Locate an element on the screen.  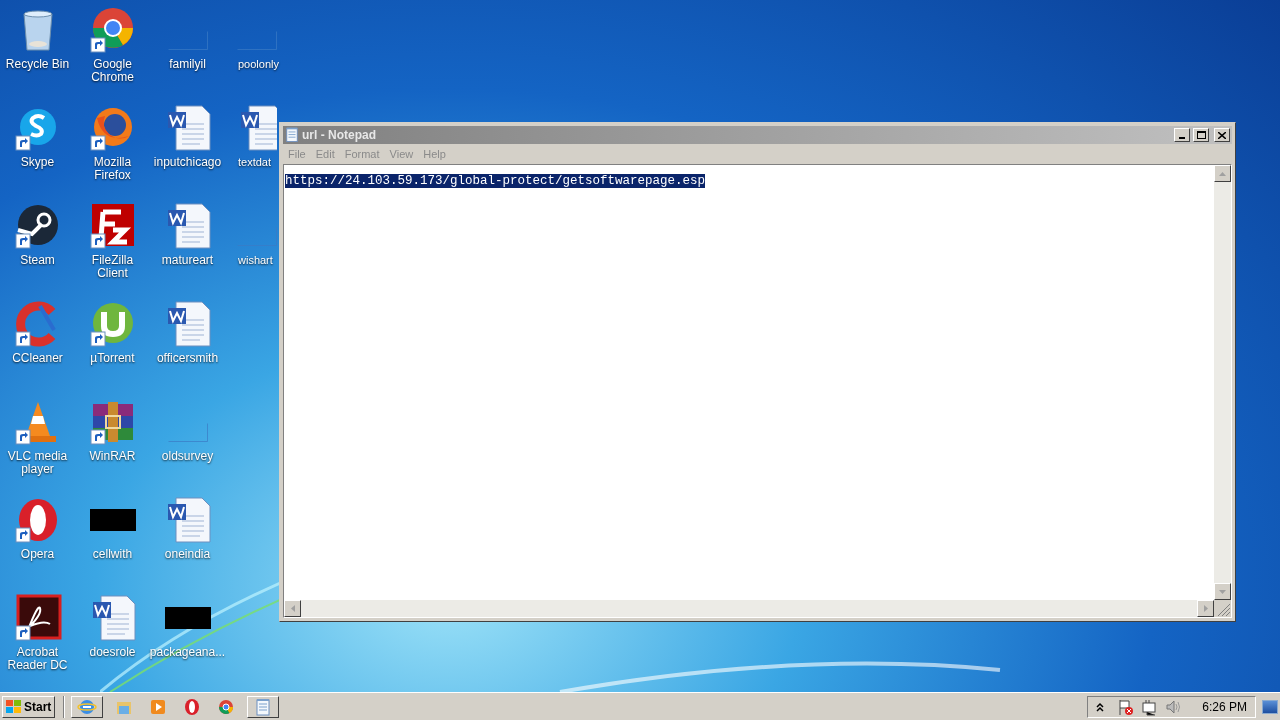
close-icon is located at coordinates (1222, 135).